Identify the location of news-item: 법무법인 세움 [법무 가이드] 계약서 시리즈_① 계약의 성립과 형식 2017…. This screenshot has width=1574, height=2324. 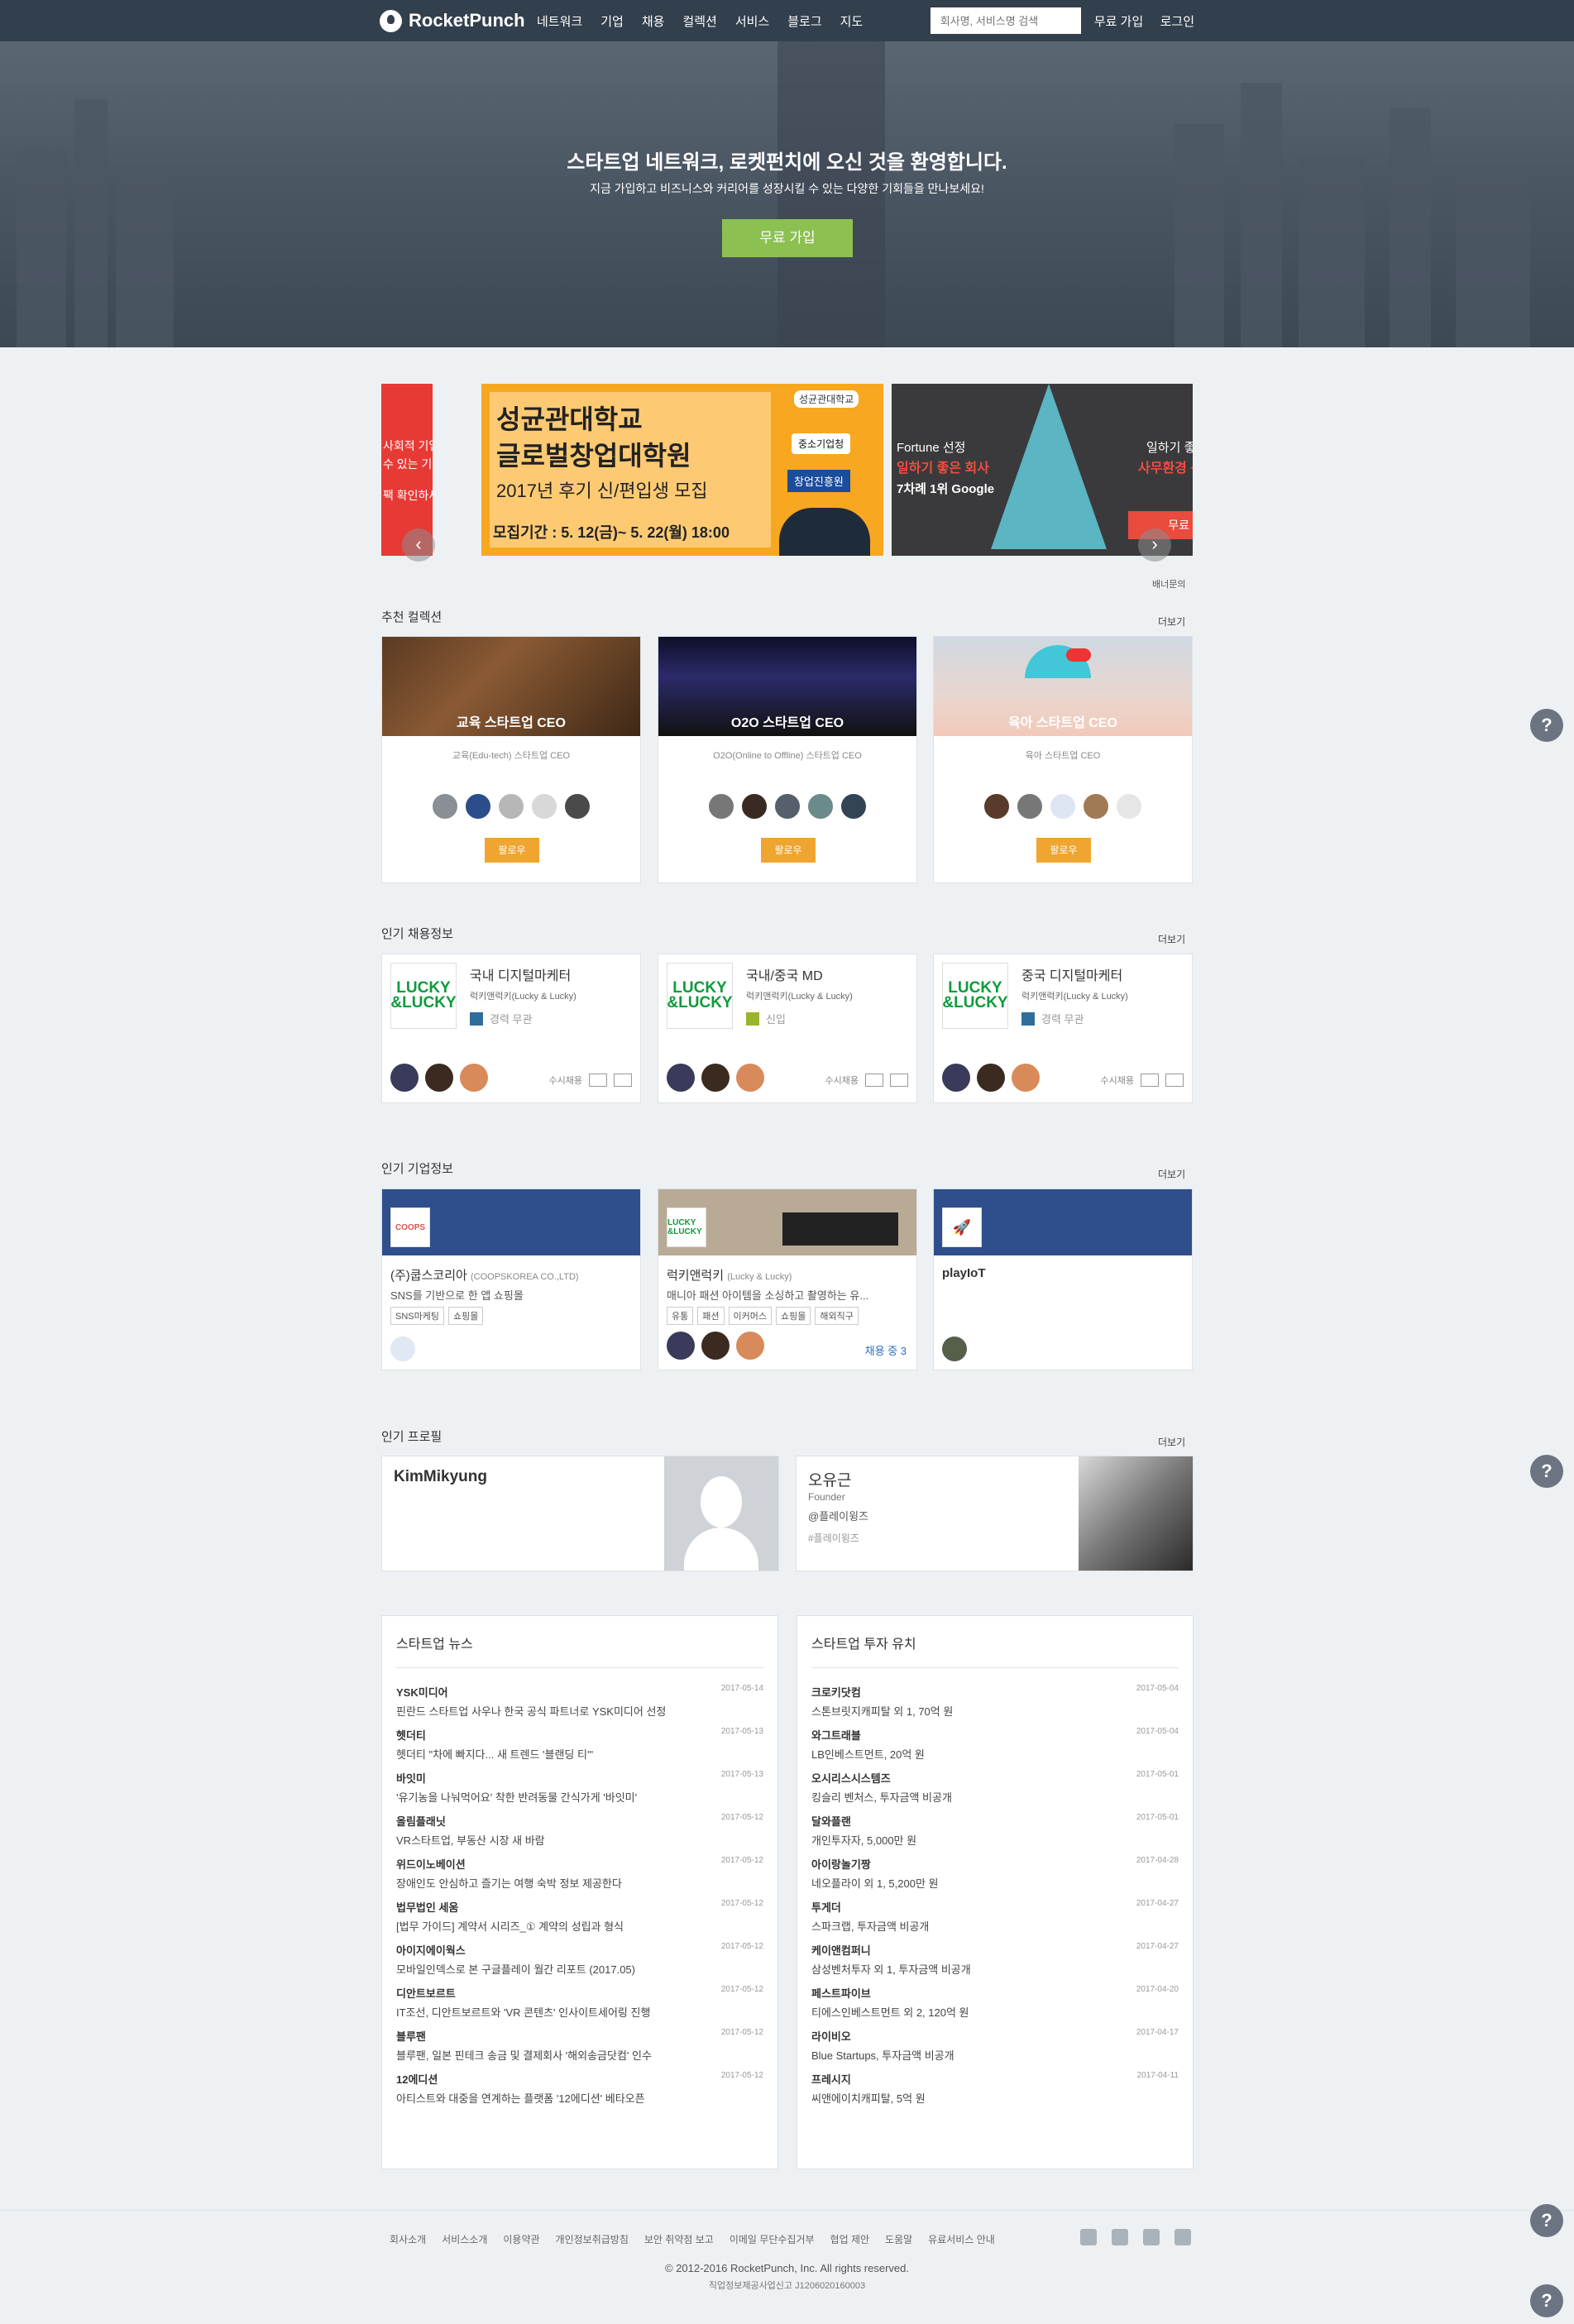
(579, 1917).